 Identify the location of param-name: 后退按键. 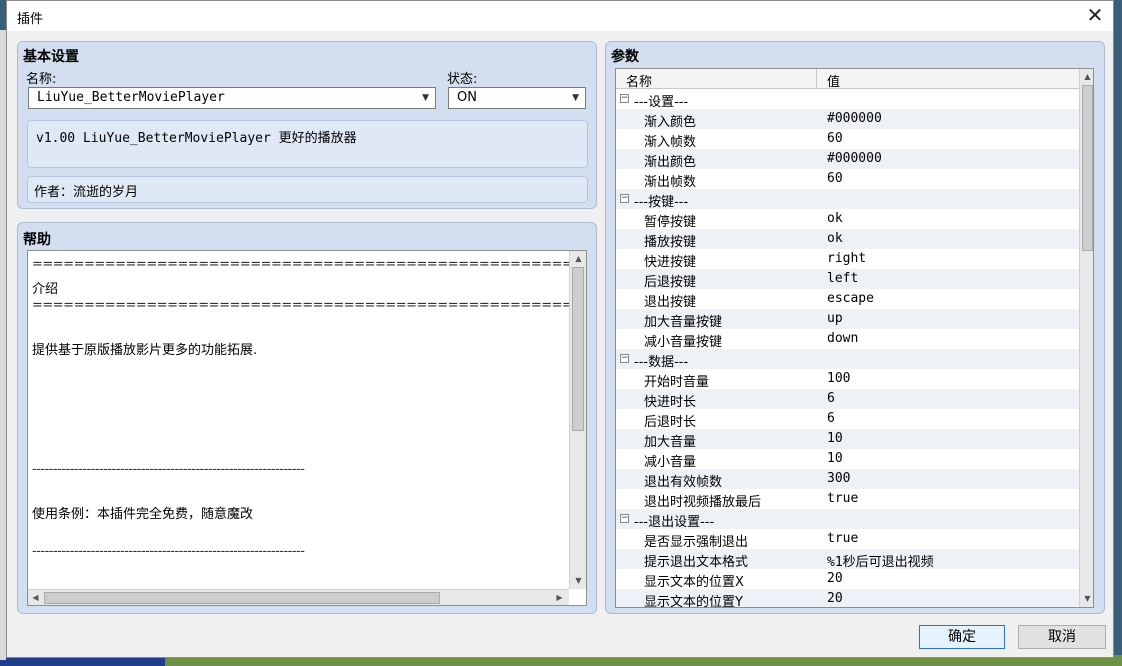
(670, 282).